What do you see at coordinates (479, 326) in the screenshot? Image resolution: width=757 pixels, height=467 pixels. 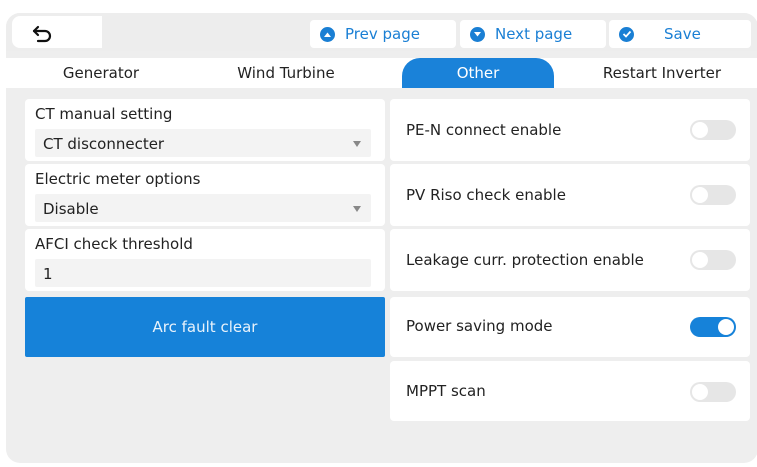 I see `power-saving-label: Power saving mode` at bounding box center [479, 326].